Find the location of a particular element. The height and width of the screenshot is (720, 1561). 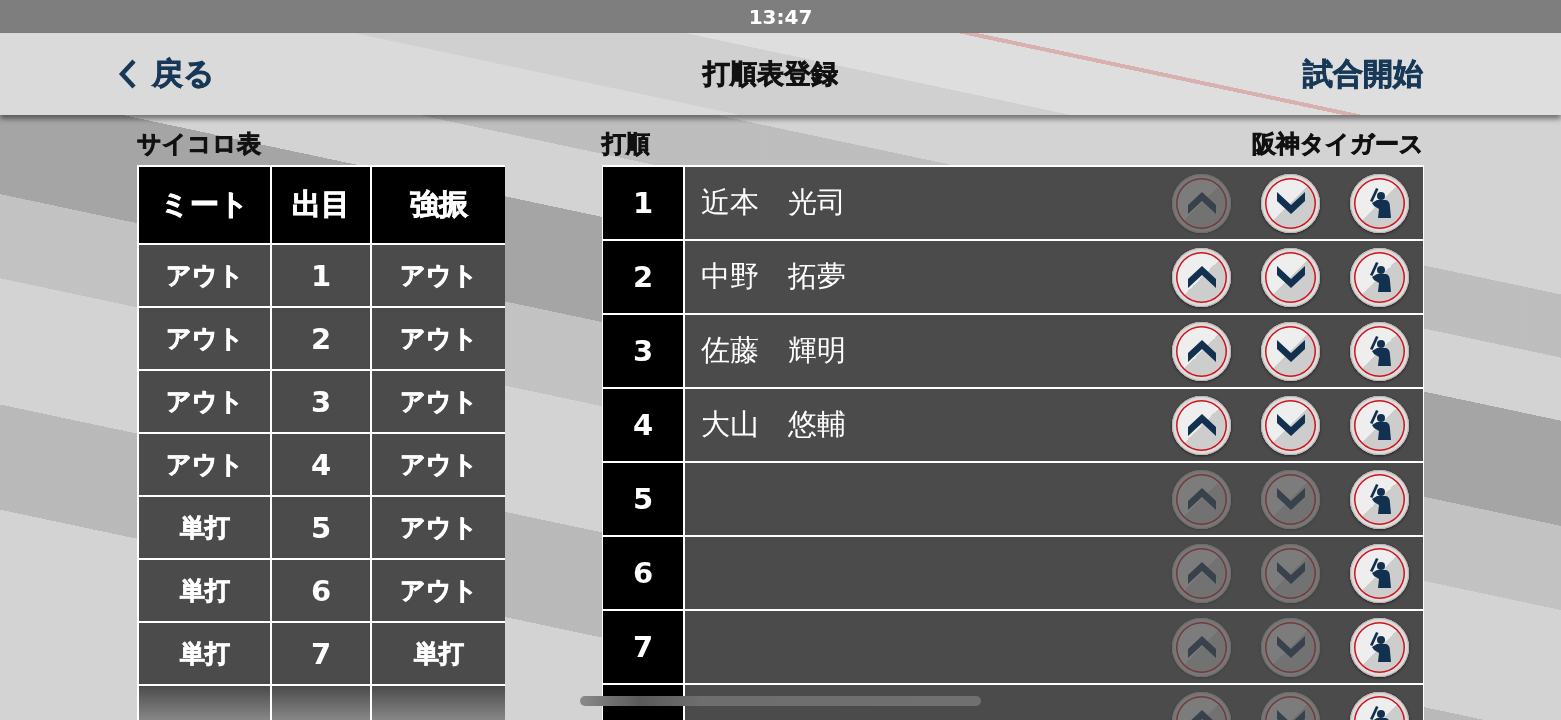

number-cell: 6 is located at coordinates (644, 573).